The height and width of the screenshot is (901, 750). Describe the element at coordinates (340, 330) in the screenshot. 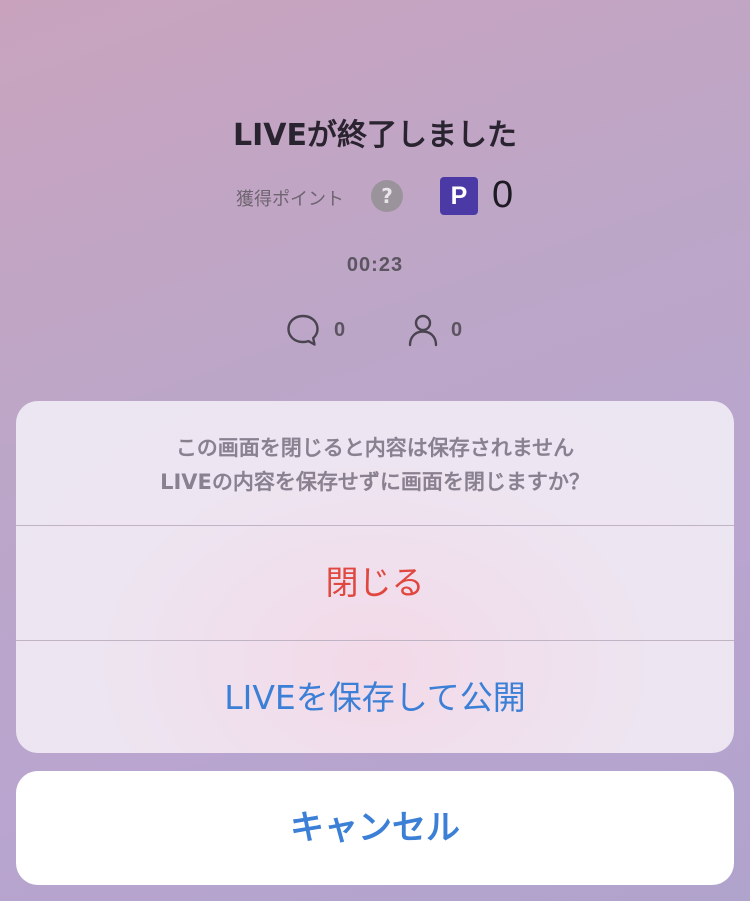

I see `comments-count: 0` at that location.